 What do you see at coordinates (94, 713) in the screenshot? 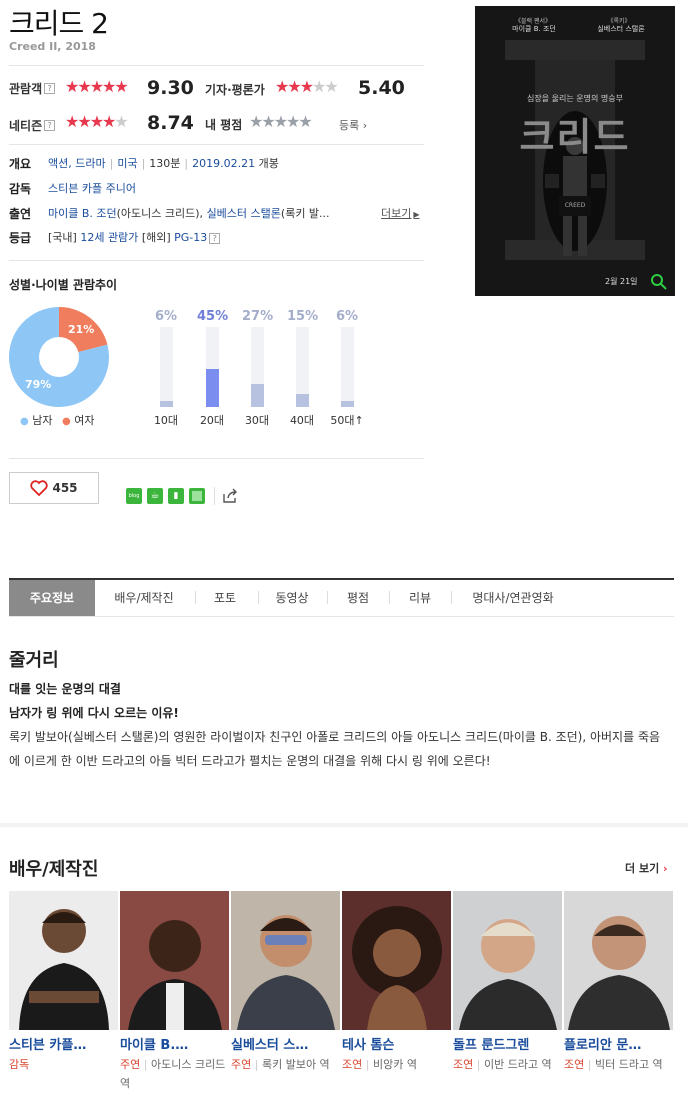
I see `story-line-2: 남자가 링 위에 다시 오르는 이유!` at bounding box center [94, 713].